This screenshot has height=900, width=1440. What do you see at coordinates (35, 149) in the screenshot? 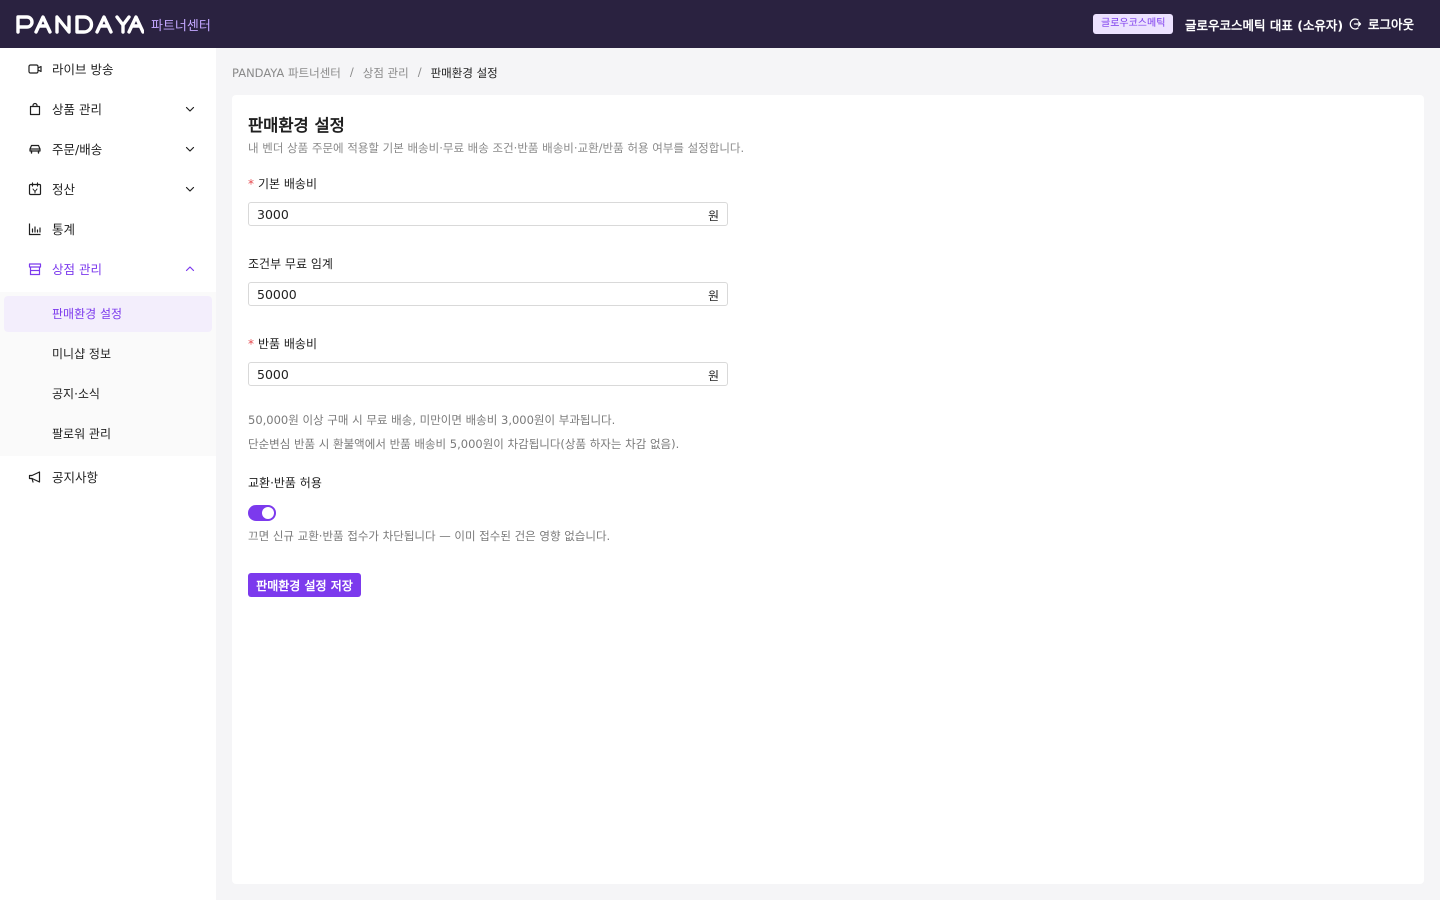
I see `car-icon` at bounding box center [35, 149].